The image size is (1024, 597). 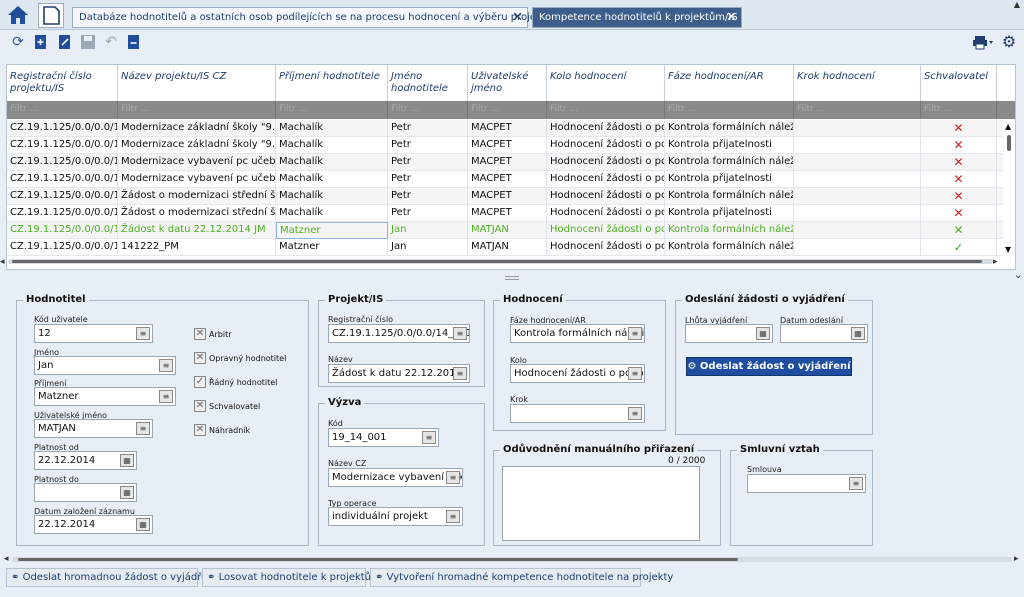 I want to click on surname-field: Matzner ≡, so click(x=105, y=396).